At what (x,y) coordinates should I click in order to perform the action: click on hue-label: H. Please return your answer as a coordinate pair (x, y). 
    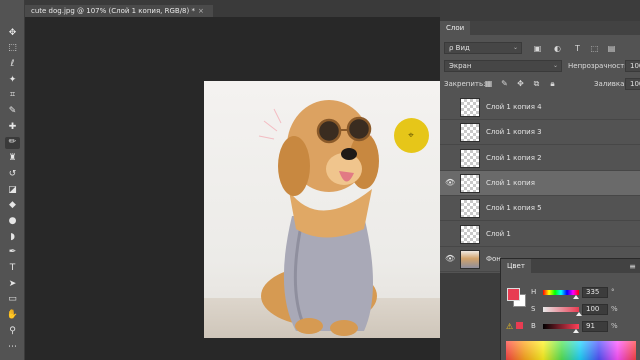
    Looking at the image, I should click on (534, 292).